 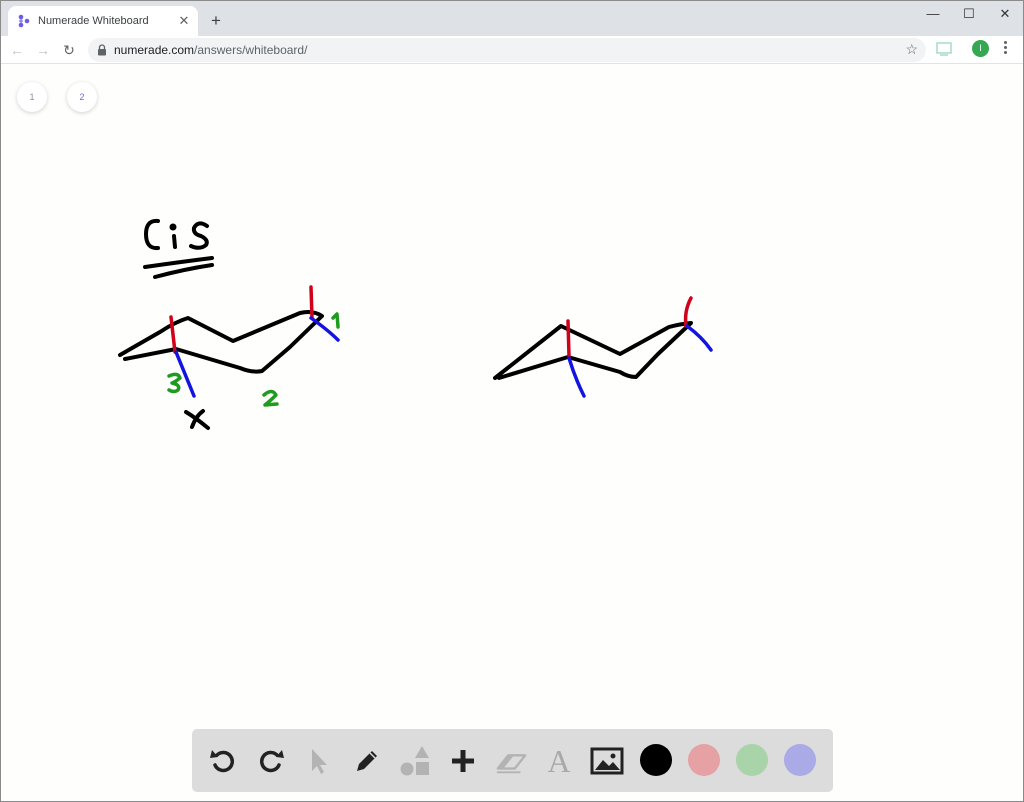 What do you see at coordinates (17, 50) in the screenshot?
I see `back-icon: ←` at bounding box center [17, 50].